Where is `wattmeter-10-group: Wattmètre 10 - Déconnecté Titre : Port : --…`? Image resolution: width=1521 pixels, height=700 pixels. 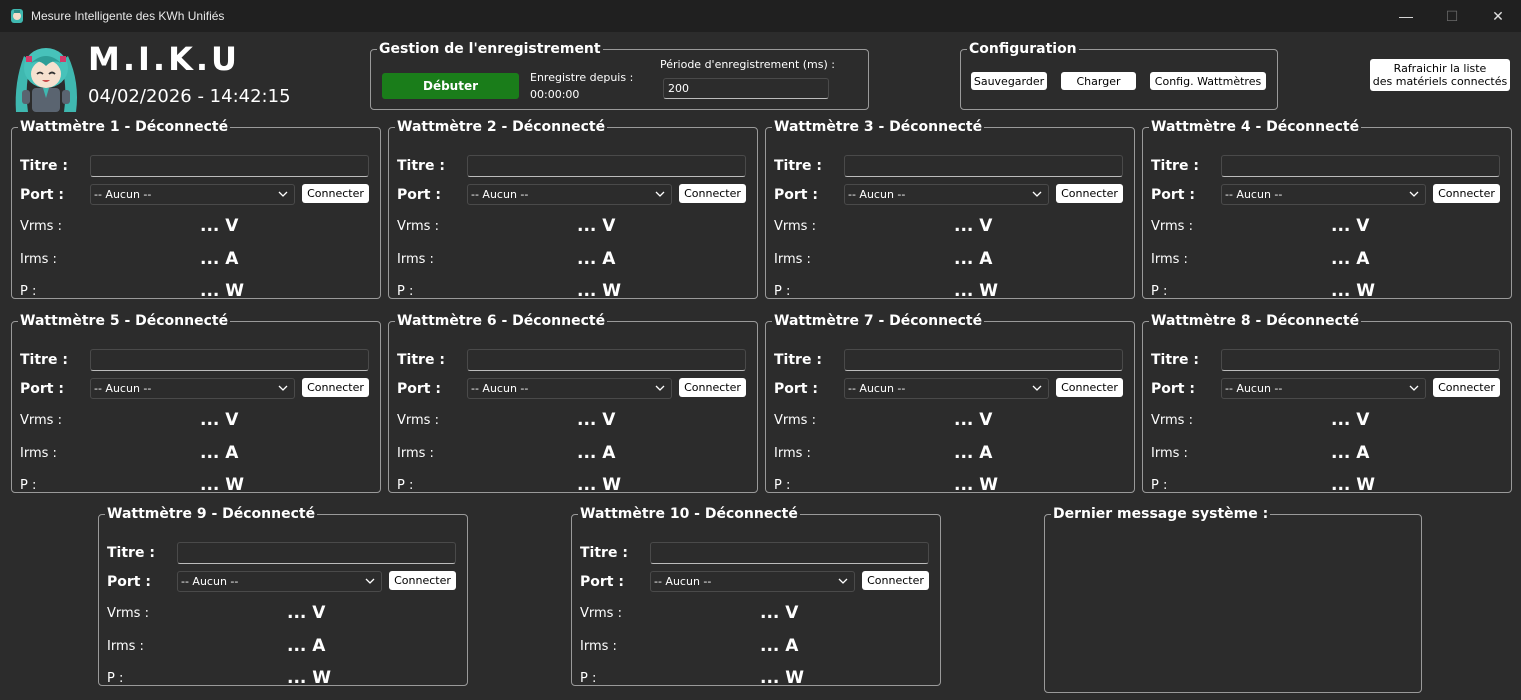 wattmeter-10-group: Wattmètre 10 - Déconnecté Titre : Port : --… is located at coordinates (756, 597).